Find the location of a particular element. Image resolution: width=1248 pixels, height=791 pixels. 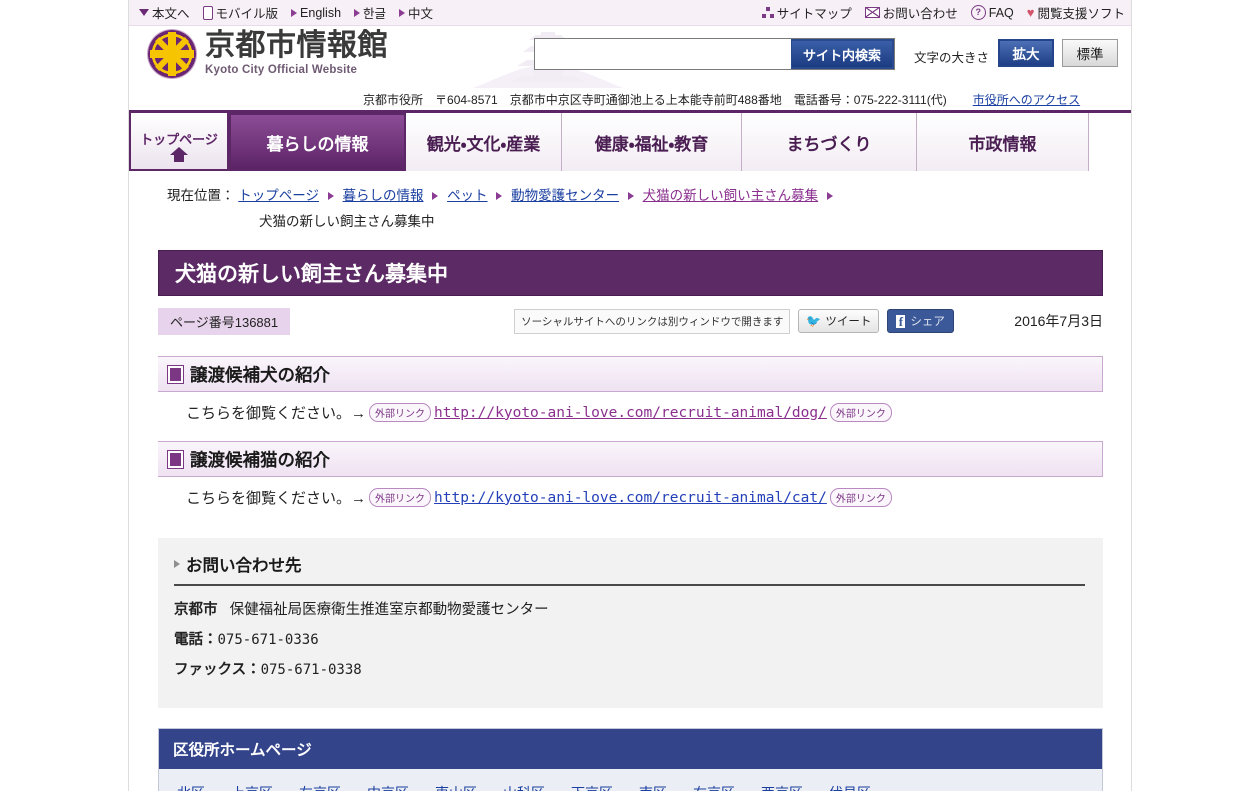

section-lead-text: こちらを御覧ください。→ is located at coordinates (276, 414).